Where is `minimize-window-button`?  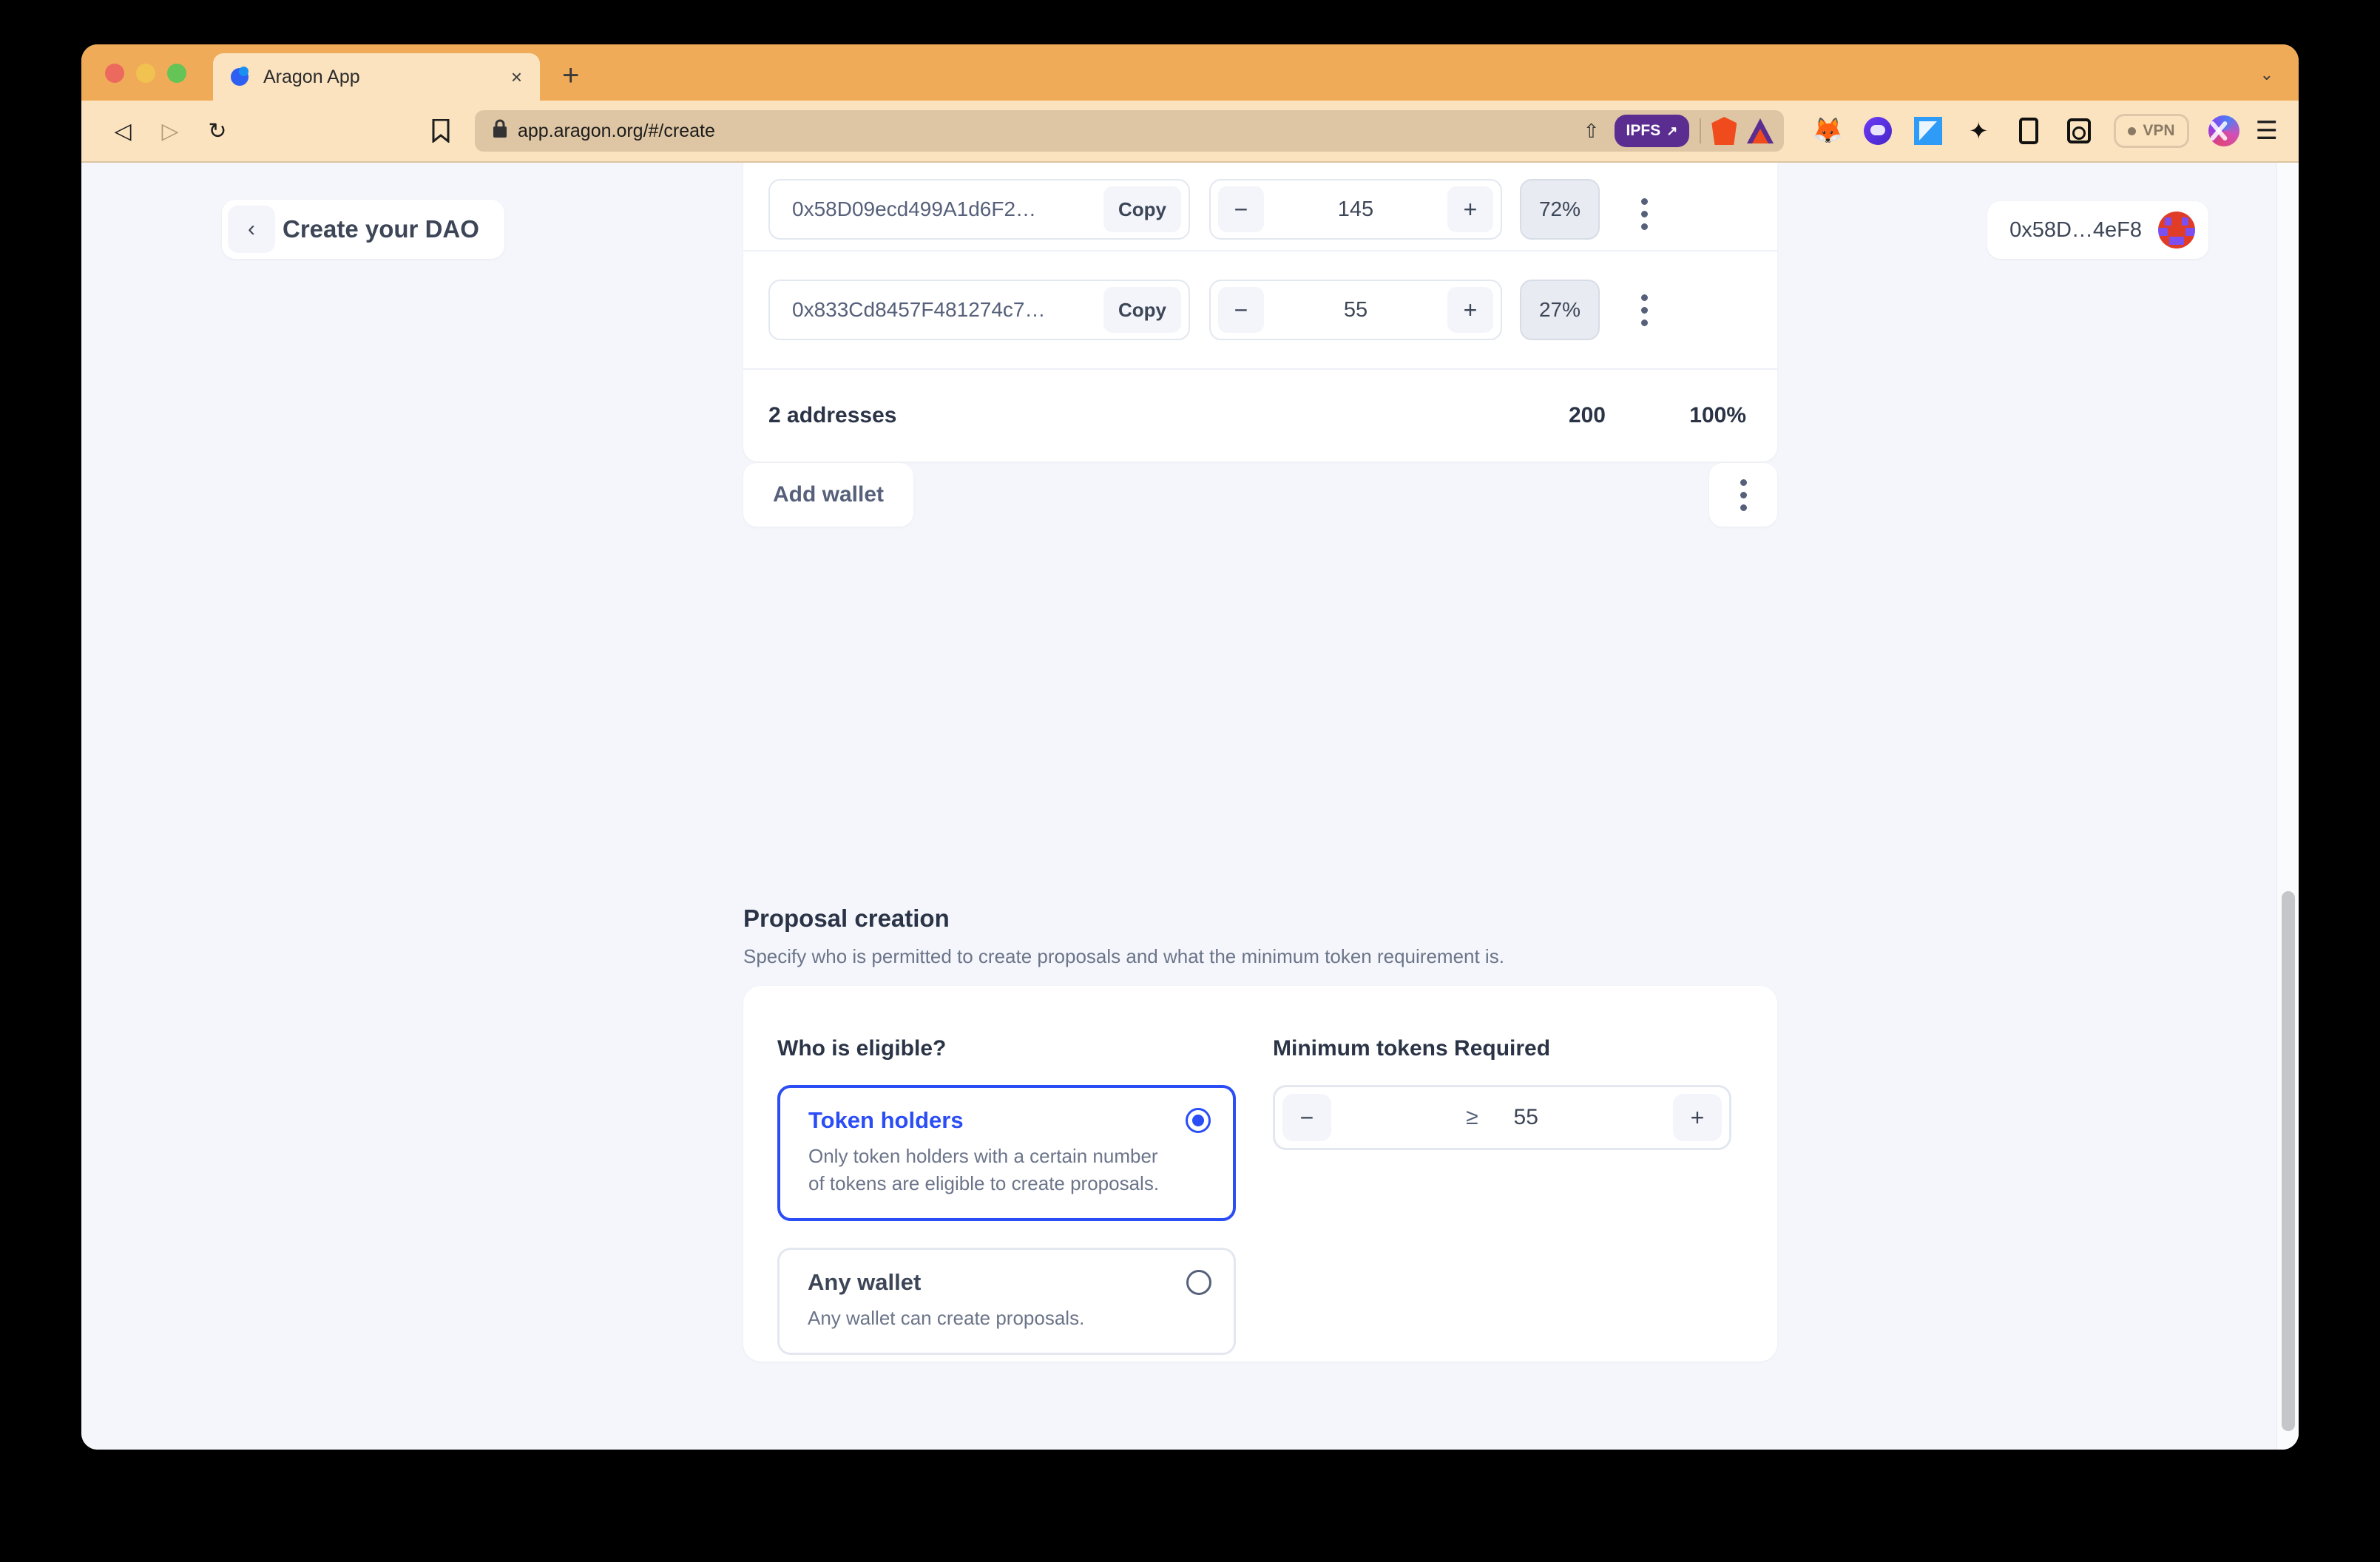 minimize-window-button is located at coordinates (145, 73).